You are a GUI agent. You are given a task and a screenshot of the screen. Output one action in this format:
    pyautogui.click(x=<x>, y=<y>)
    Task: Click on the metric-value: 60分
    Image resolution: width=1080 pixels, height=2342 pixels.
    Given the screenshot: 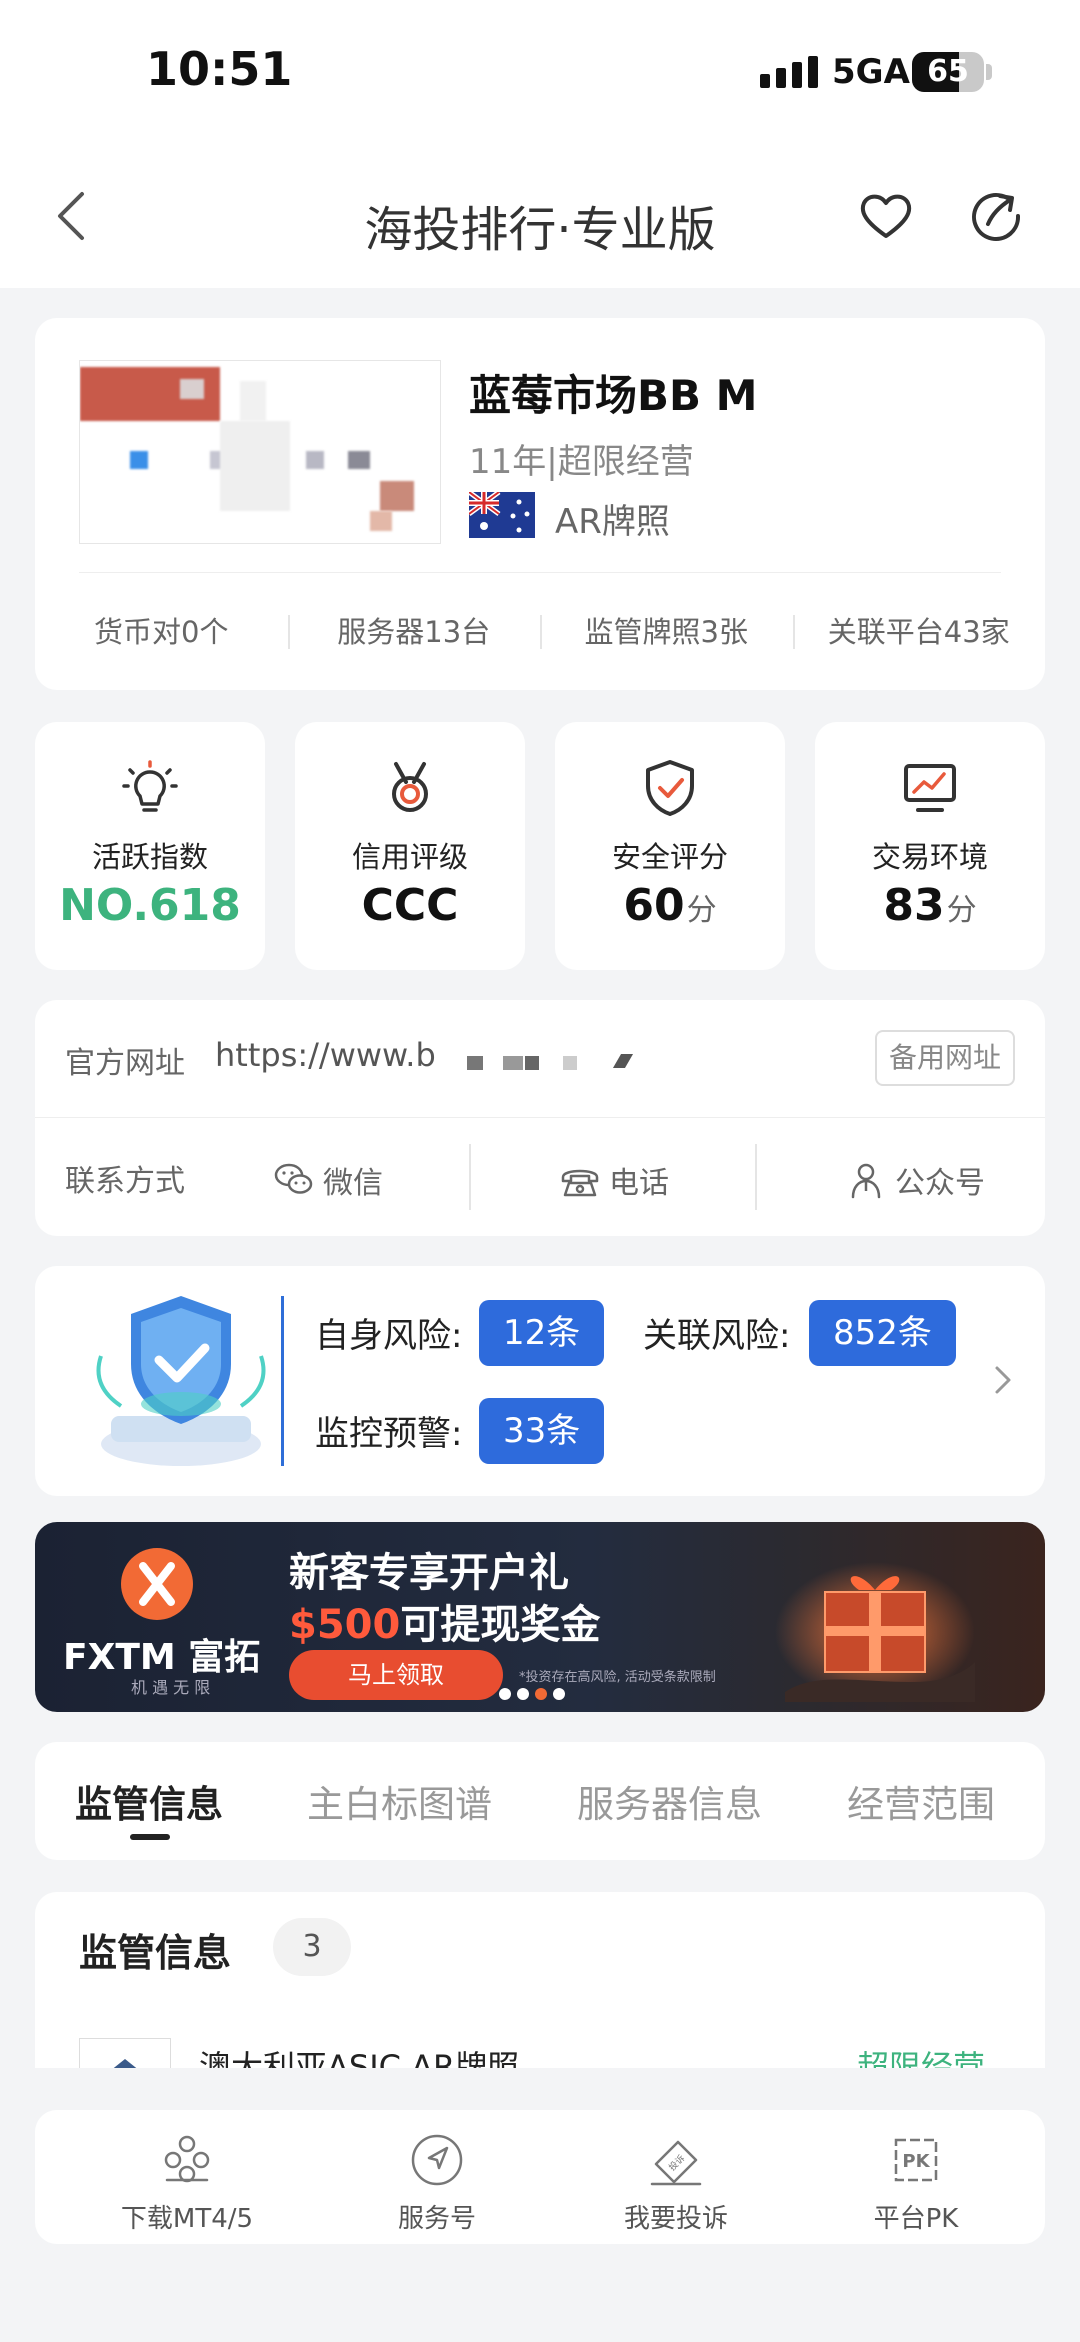 What is the action you would take?
    pyautogui.click(x=670, y=905)
    